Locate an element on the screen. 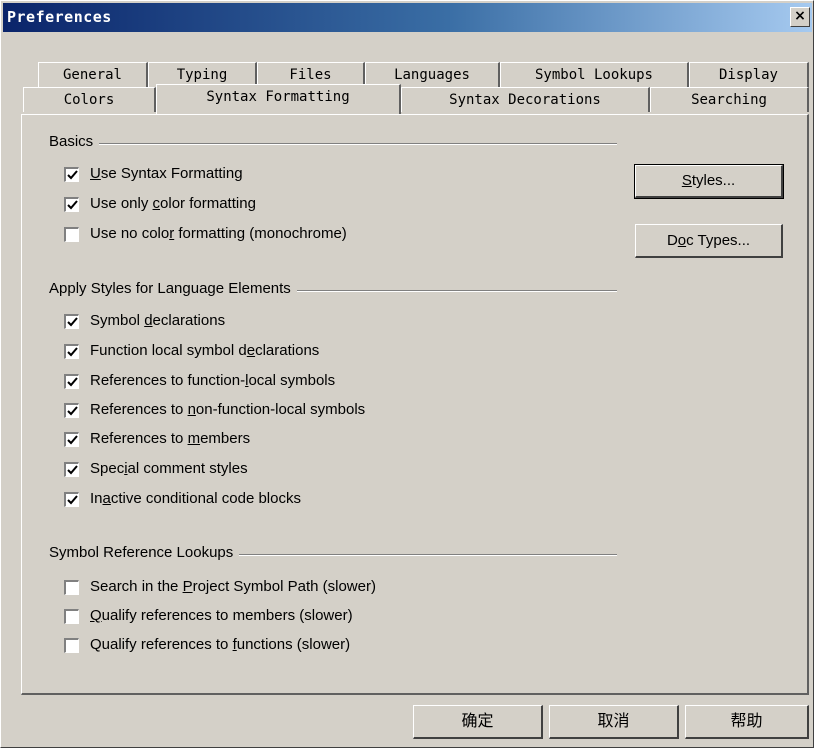  tab-syntax-formatting: Syntax Formatting is located at coordinates (278, 99).